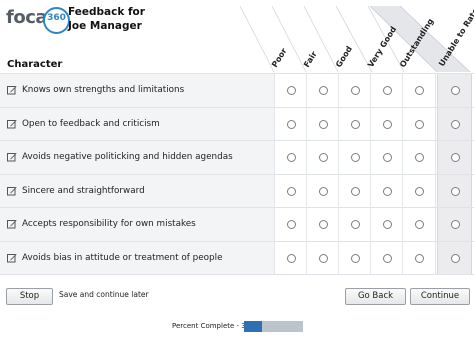 The height and width of the screenshot is (337, 474). I want to click on go-back-button: Go Back, so click(375, 296).